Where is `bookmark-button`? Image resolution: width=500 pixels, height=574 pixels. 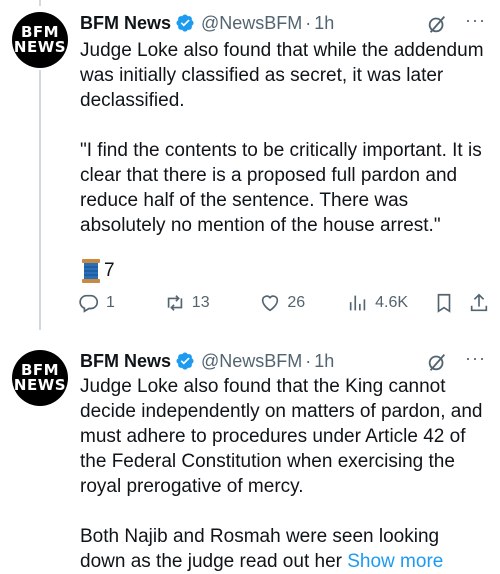
bookmark-button is located at coordinates (450, 303).